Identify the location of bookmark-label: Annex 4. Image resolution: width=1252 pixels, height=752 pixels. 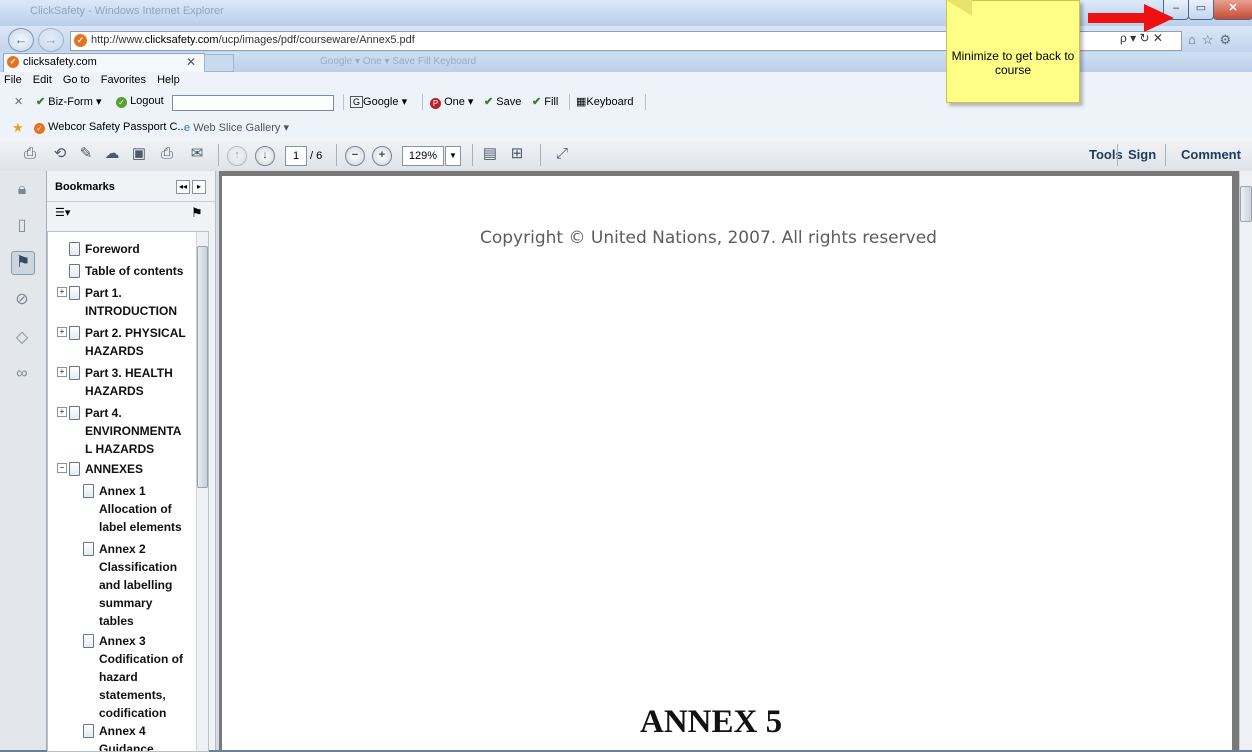
(122, 731).